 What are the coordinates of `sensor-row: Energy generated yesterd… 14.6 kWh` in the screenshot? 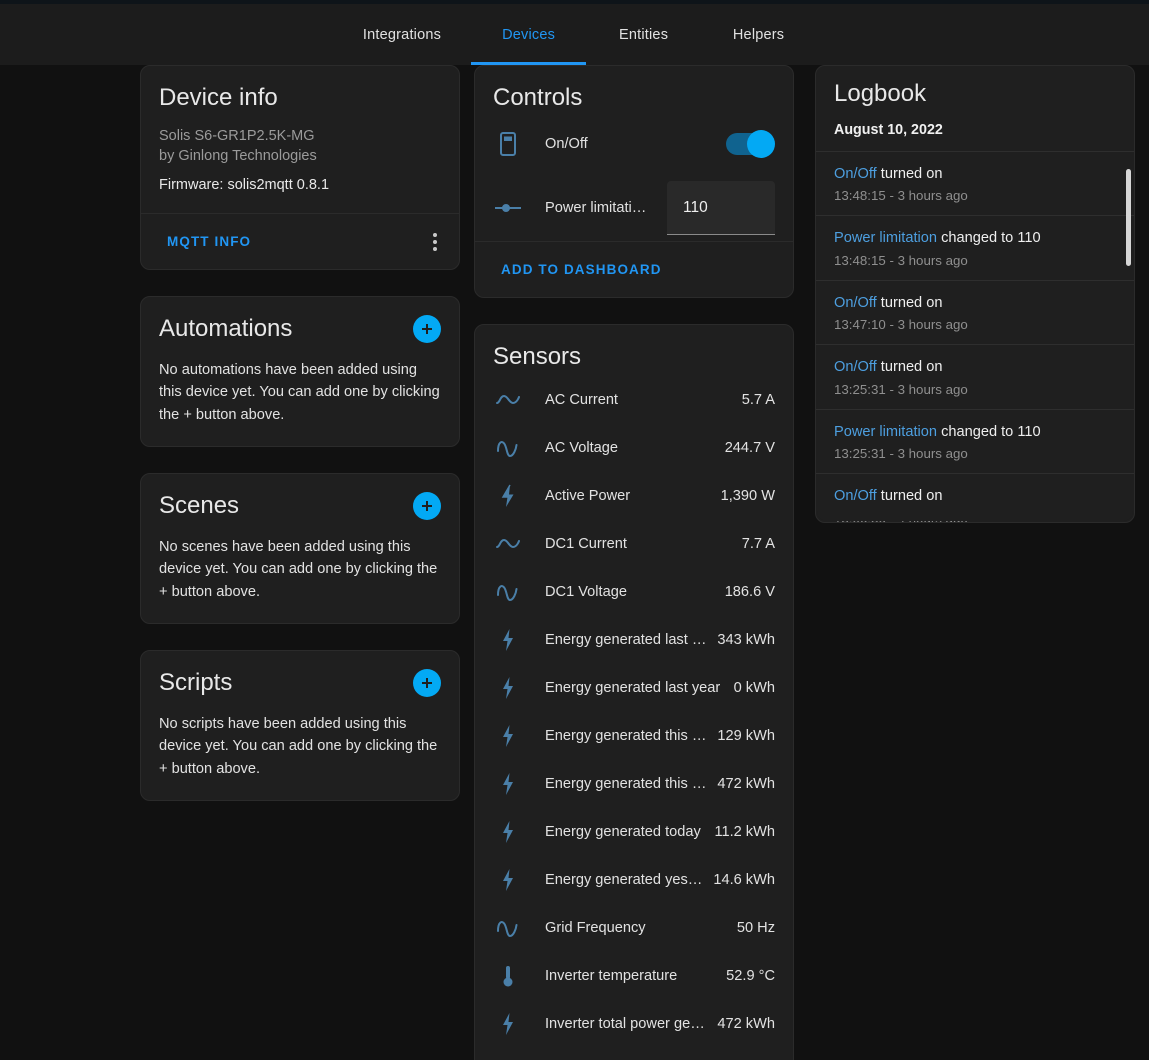 It's located at (634, 880).